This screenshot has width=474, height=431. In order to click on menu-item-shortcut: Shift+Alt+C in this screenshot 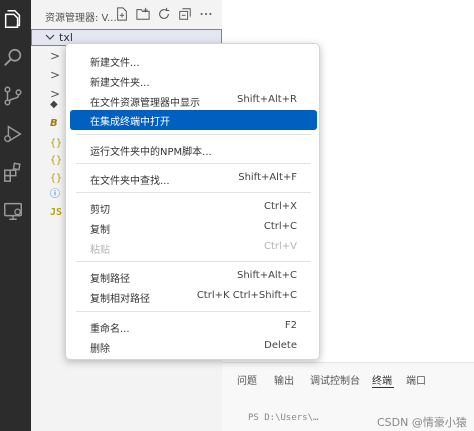, I will do `click(266, 275)`.